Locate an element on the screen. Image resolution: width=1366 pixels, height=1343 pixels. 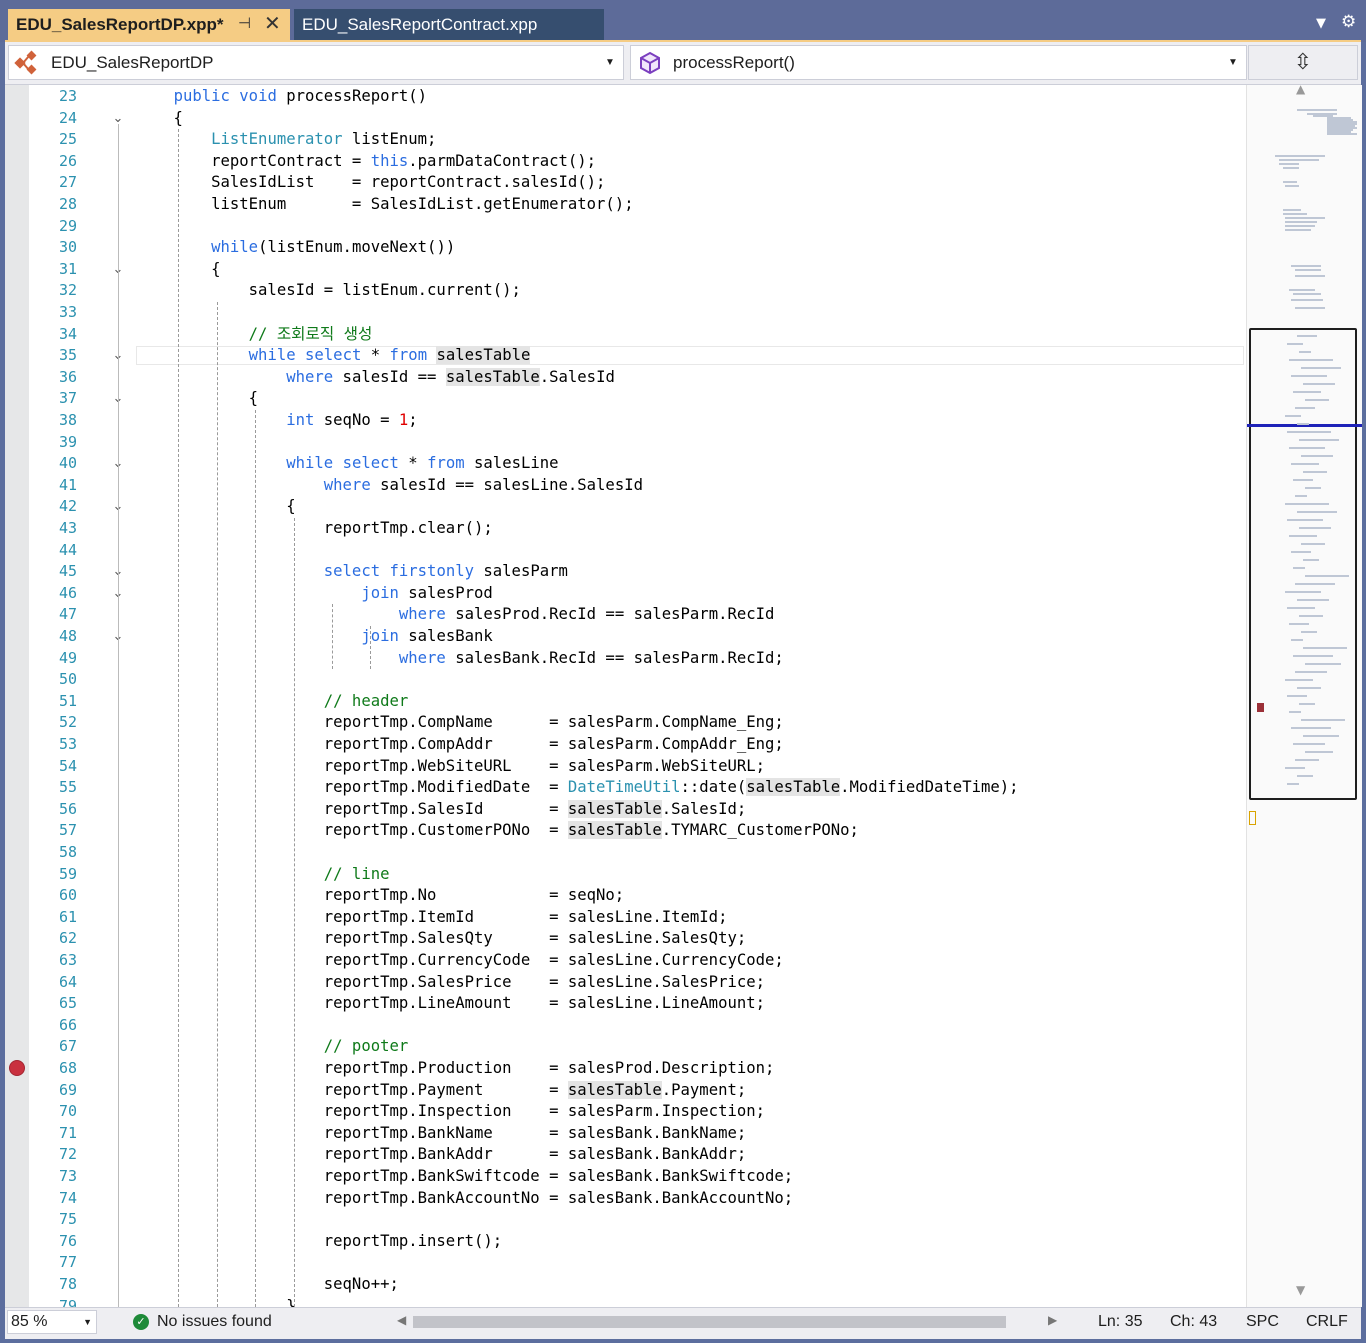
code-line: 58 is located at coordinates (625, 853).